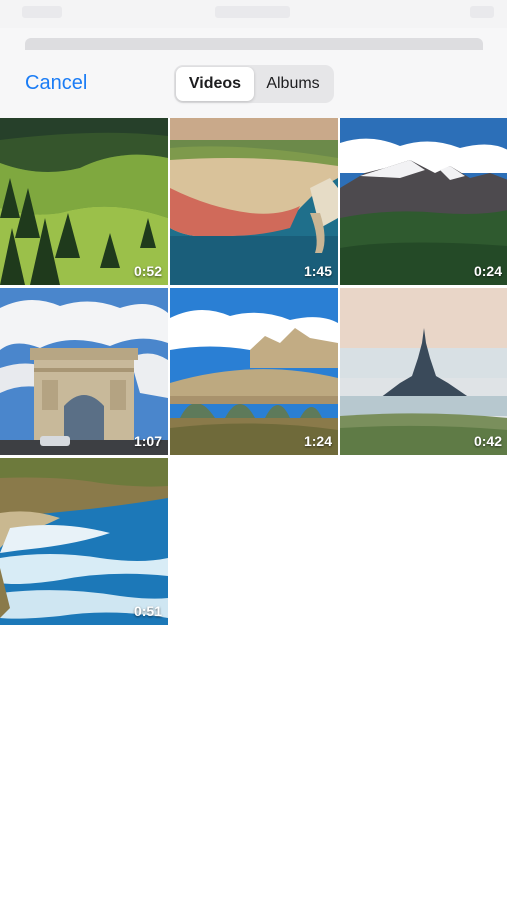 This screenshot has height=900, width=507. Describe the element at coordinates (147, 611) in the screenshot. I see `video-duration: 0:51` at that location.